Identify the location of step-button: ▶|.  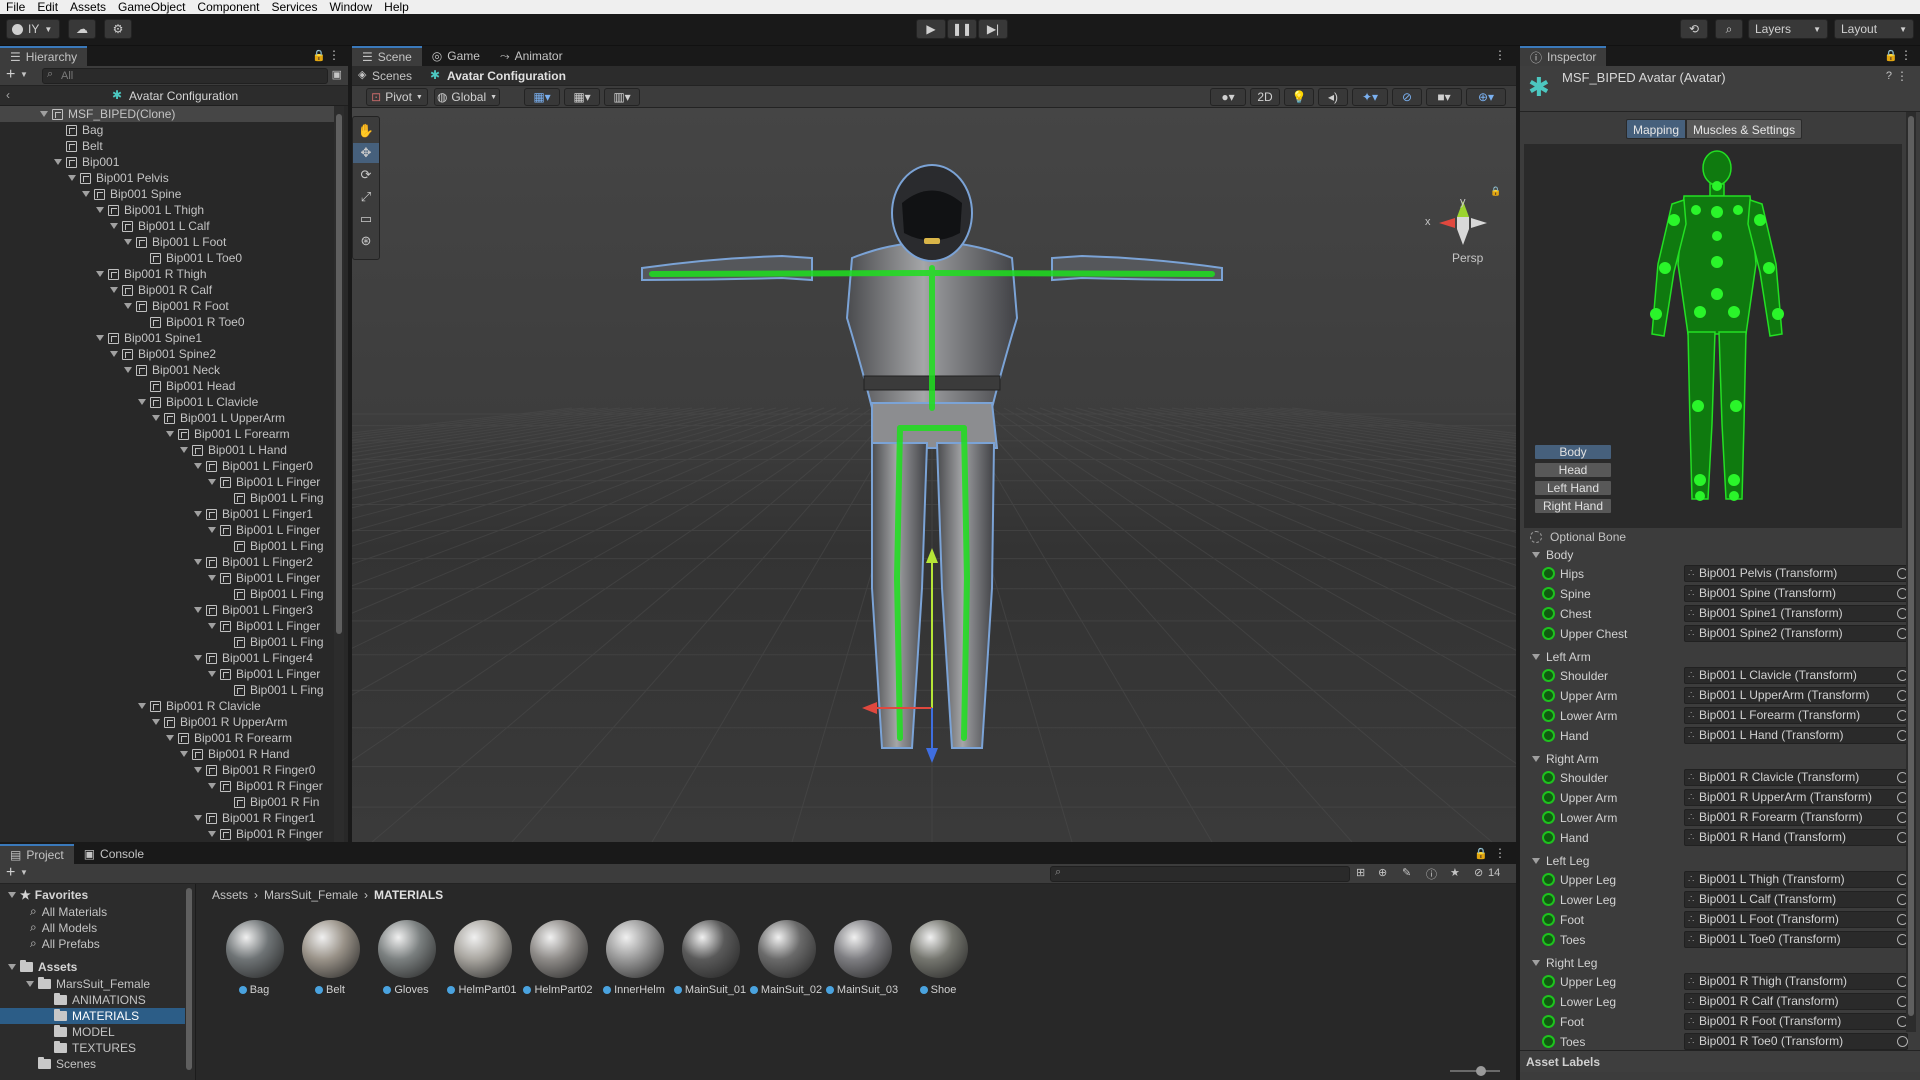
(993, 29).